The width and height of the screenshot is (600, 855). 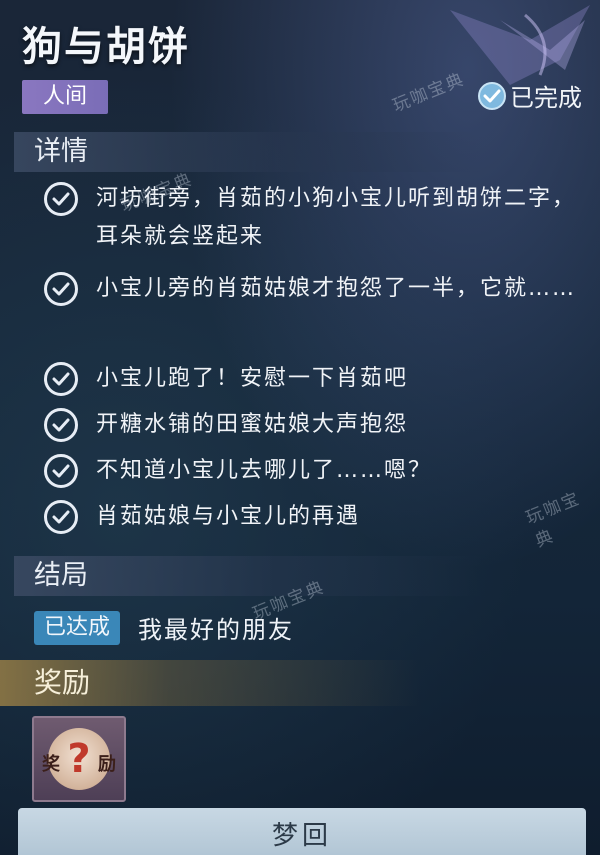 I want to click on list-item: 开糖水铺的田蜜姑娘大声抱怨, so click(x=315, y=425).